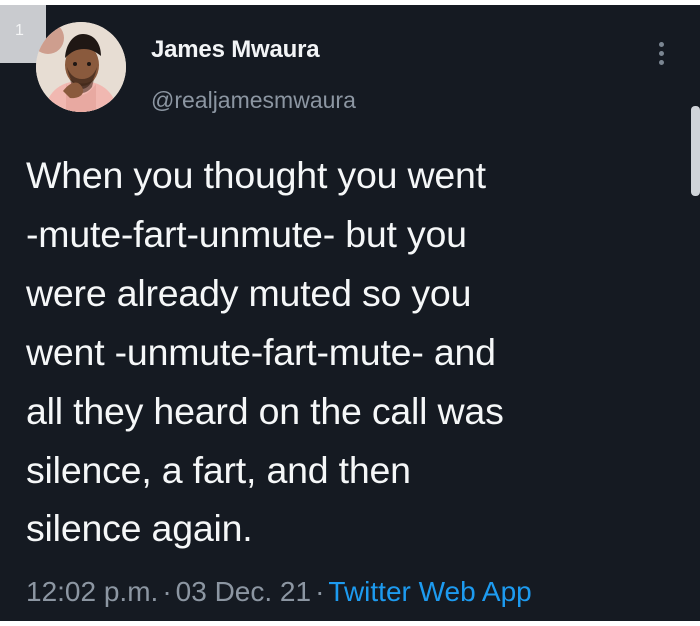 This screenshot has width=700, height=626. What do you see at coordinates (253, 100) in the screenshot?
I see `author-handle: @realjamesmwaura` at bounding box center [253, 100].